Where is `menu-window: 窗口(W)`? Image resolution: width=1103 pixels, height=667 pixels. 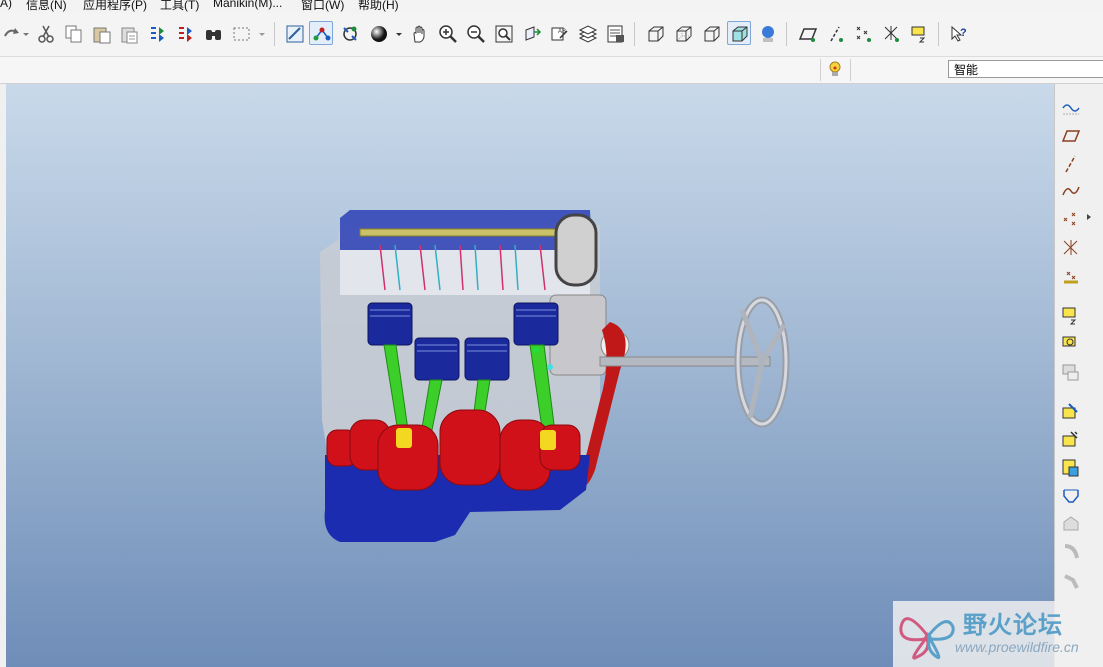 menu-window: 窗口(W) is located at coordinates (322, 6).